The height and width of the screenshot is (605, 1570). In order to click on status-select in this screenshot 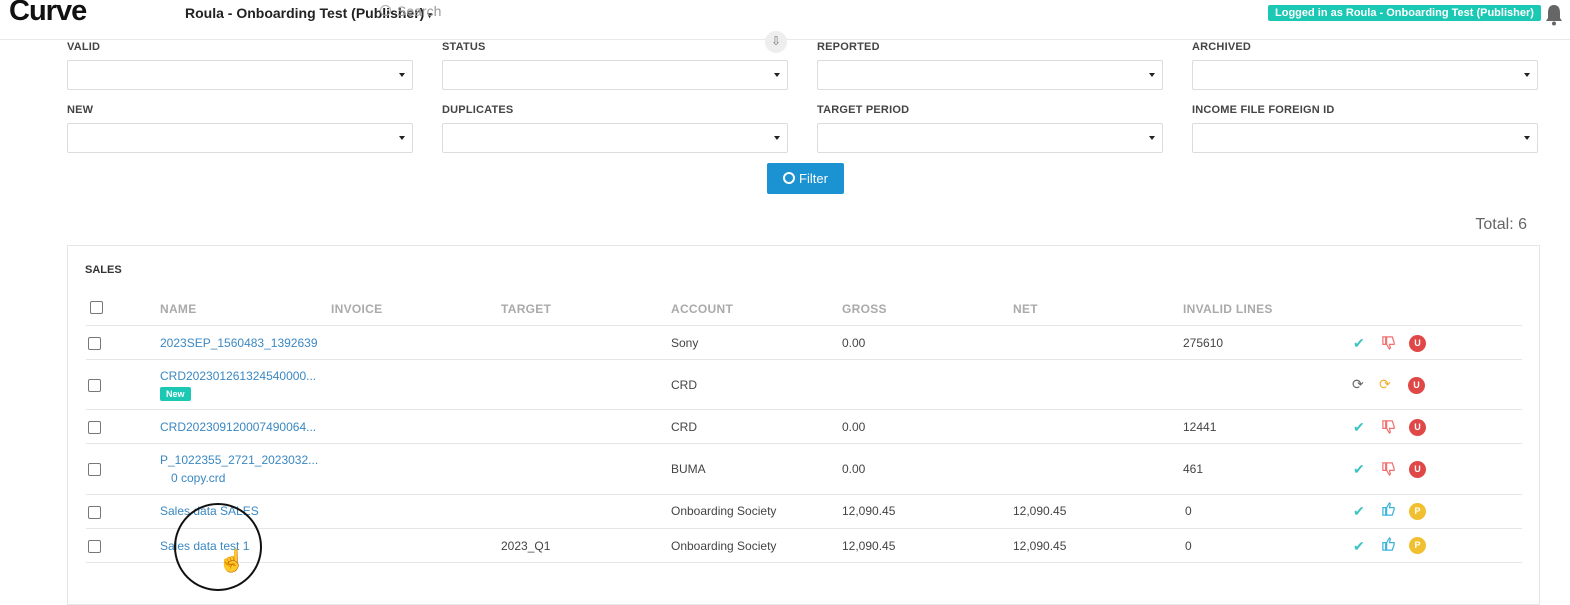, I will do `click(615, 75)`.